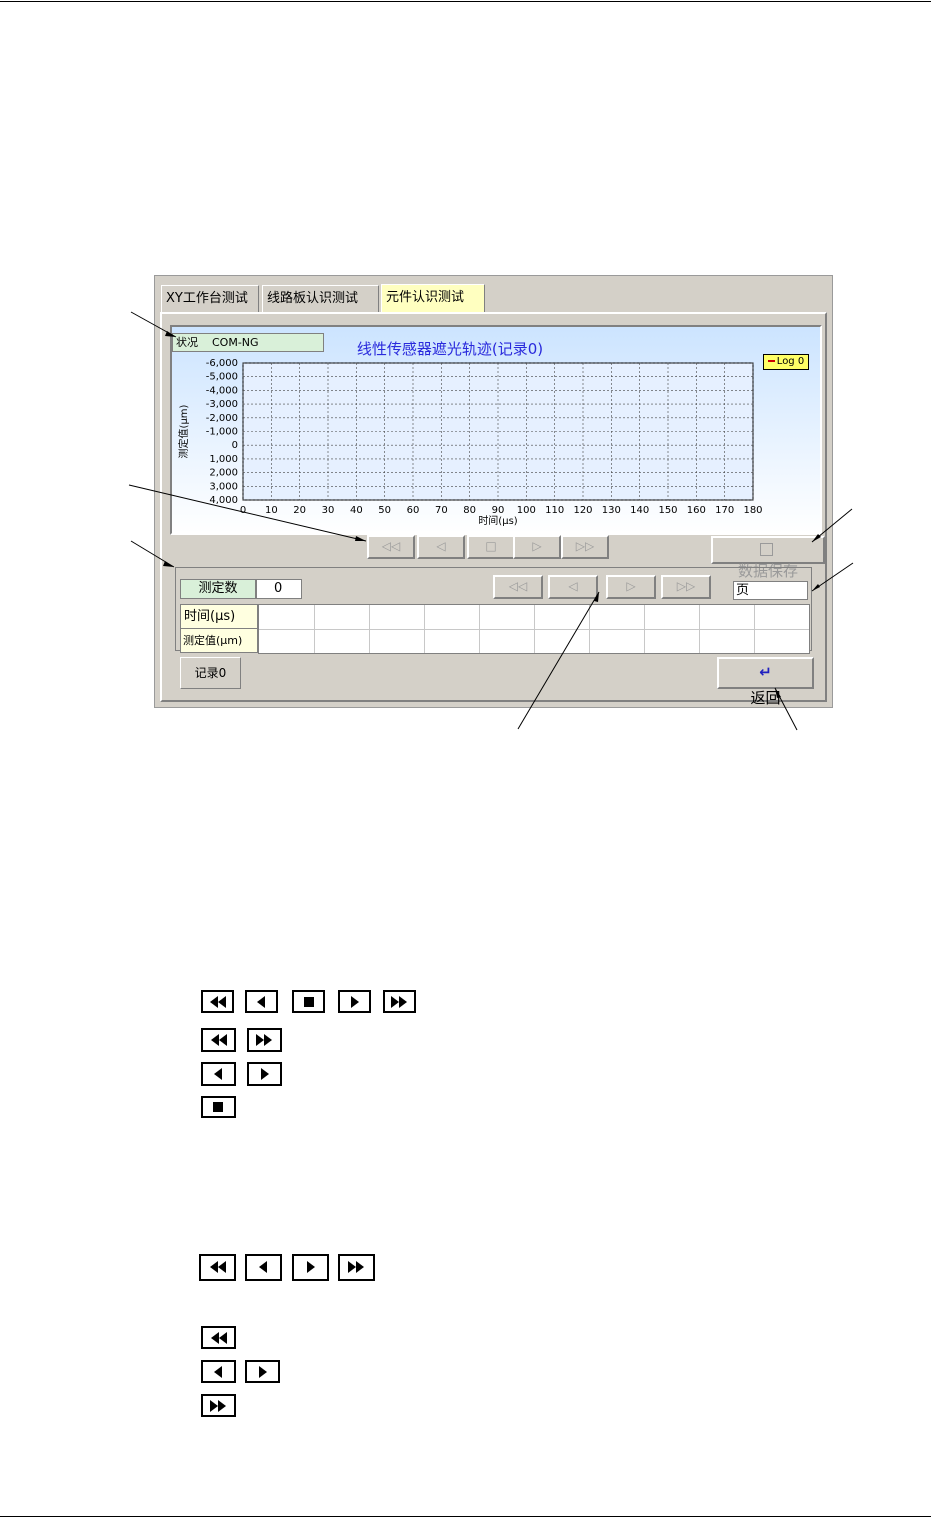 Image resolution: width=931 pixels, height=1518 pixels. Describe the element at coordinates (596, 597) in the screenshot. I see `callout-table-buttons-head` at that location.